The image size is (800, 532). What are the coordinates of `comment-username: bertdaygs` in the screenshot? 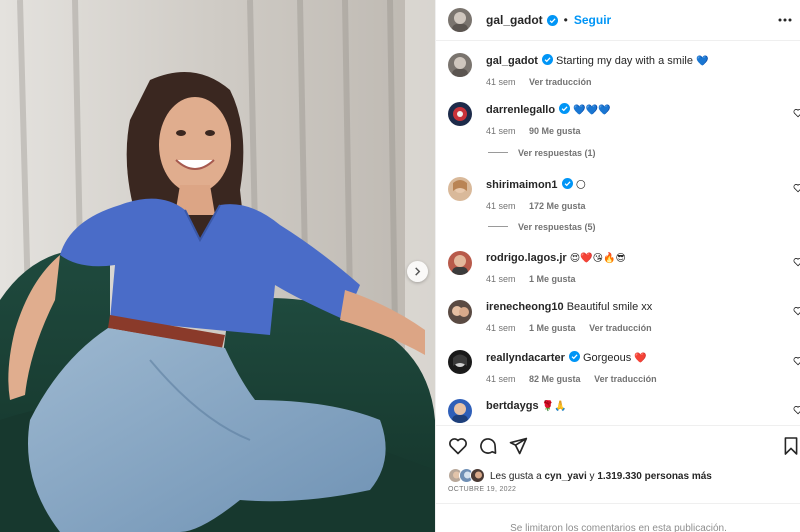 It's located at (512, 406).